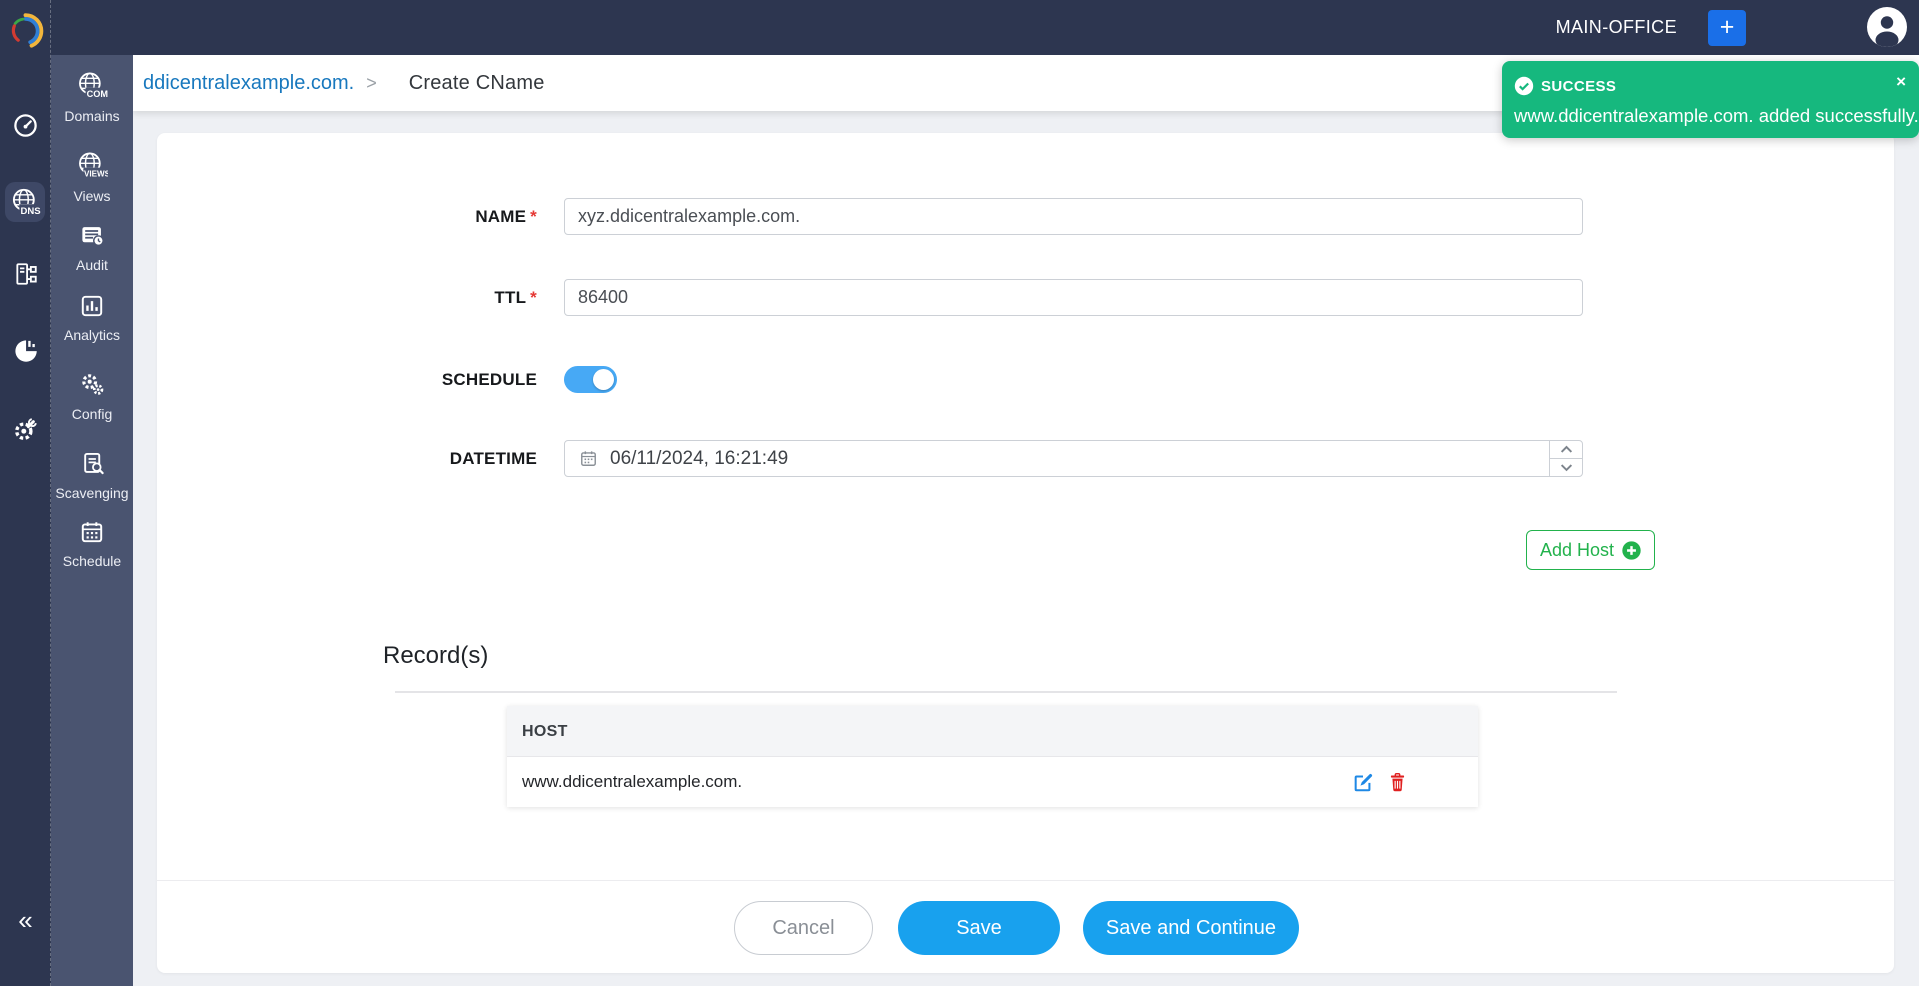 The width and height of the screenshot is (1919, 986). What do you see at coordinates (590, 379) in the screenshot?
I see `schedule-toggle` at bounding box center [590, 379].